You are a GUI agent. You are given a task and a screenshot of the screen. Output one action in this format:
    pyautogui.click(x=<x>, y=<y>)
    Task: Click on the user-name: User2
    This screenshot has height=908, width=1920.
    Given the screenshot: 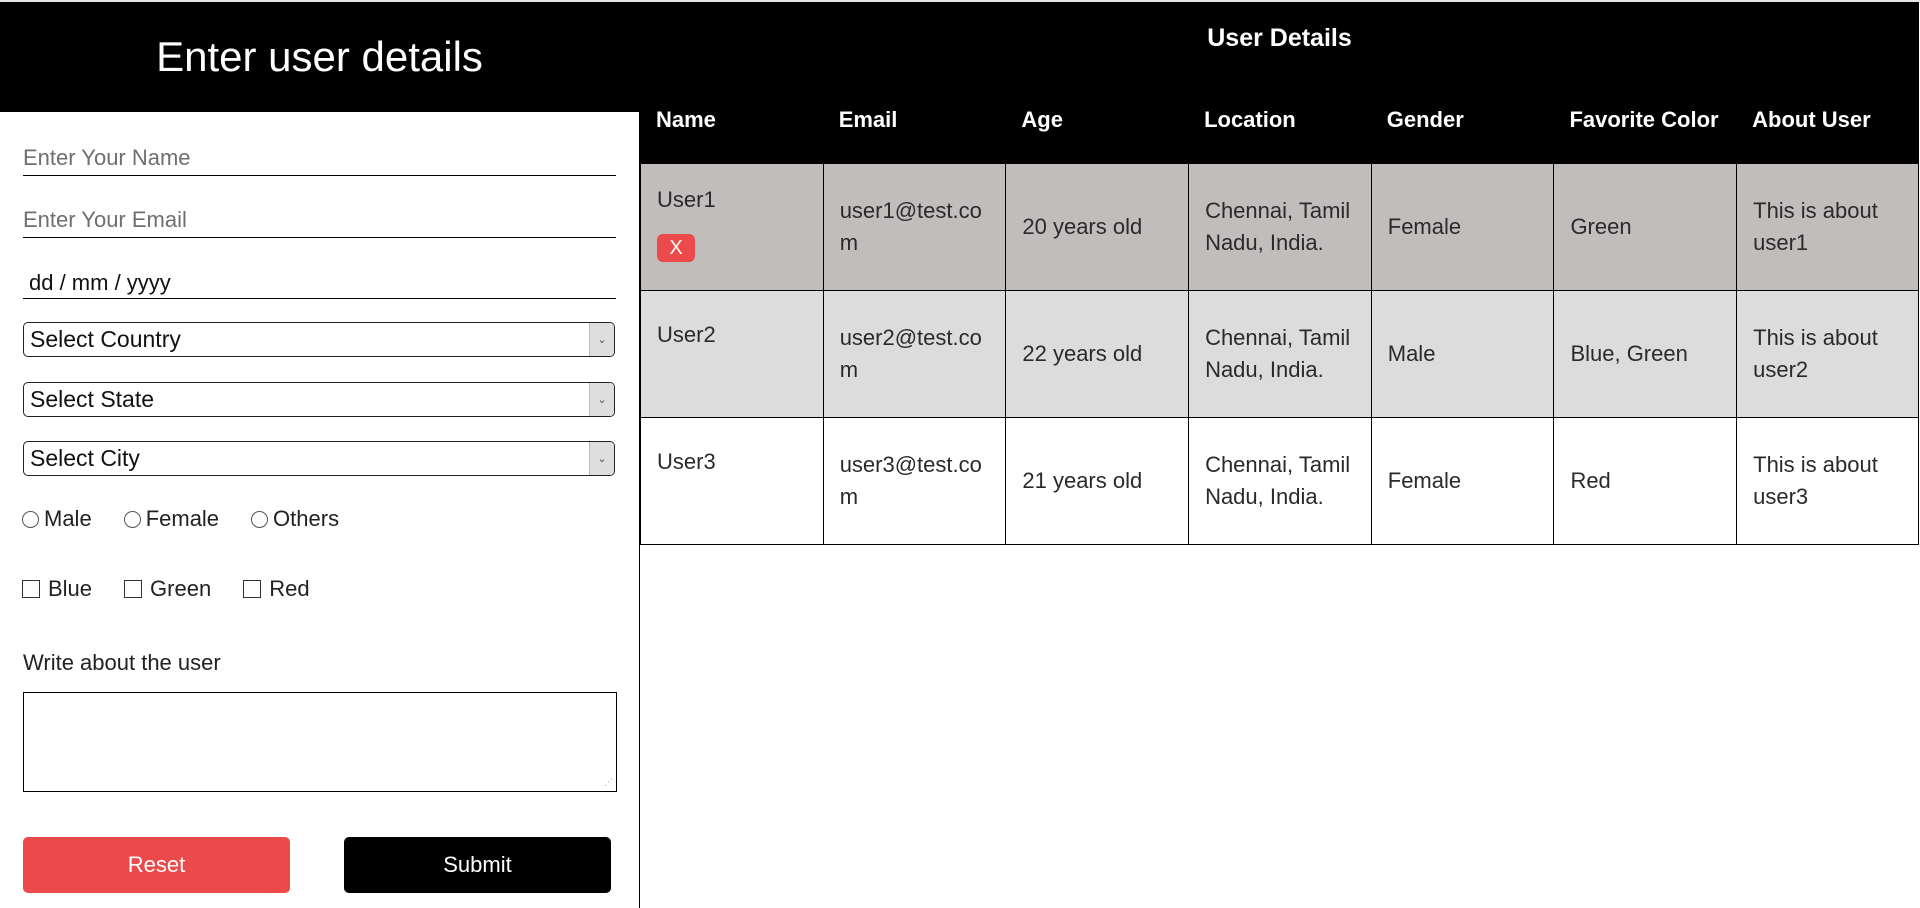 What is the action you would take?
    pyautogui.click(x=686, y=334)
    